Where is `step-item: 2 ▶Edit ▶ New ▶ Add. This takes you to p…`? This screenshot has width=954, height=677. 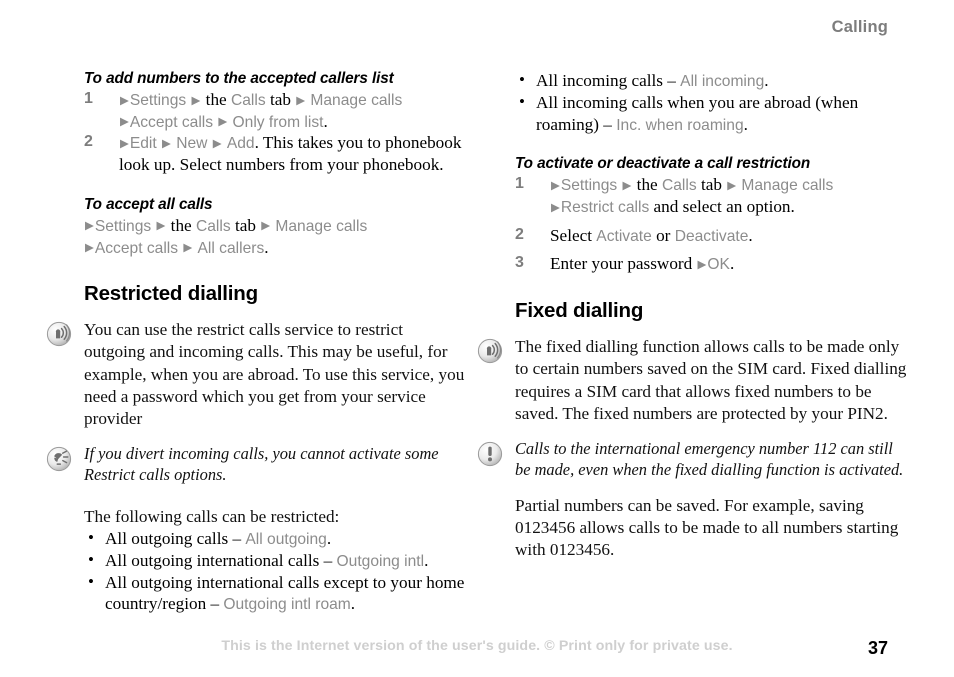 step-item: 2 ▶Edit ▶ New ▶ Add. This takes you to p… is located at coordinates (275, 154).